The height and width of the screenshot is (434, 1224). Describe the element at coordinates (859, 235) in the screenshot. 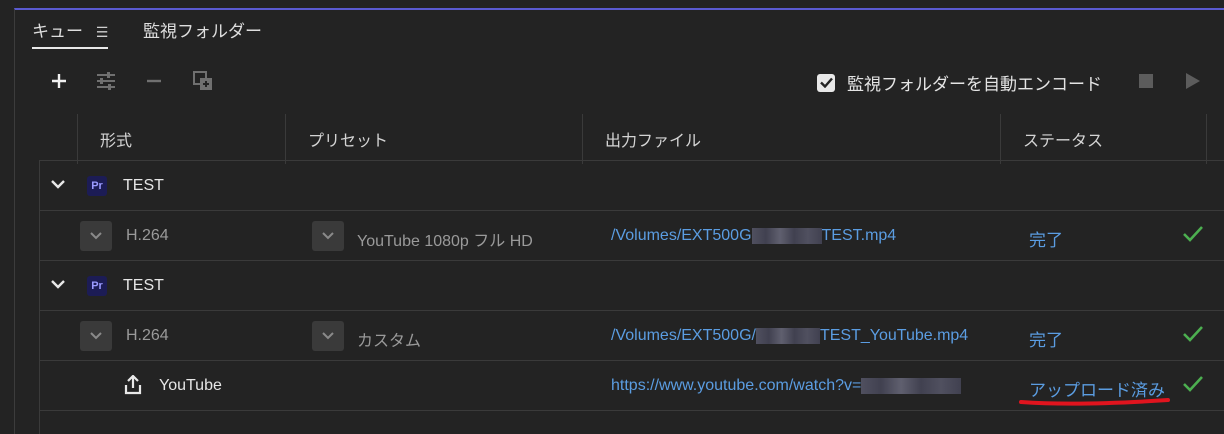

I see `output-path-suffix: TEST.mp4` at that location.